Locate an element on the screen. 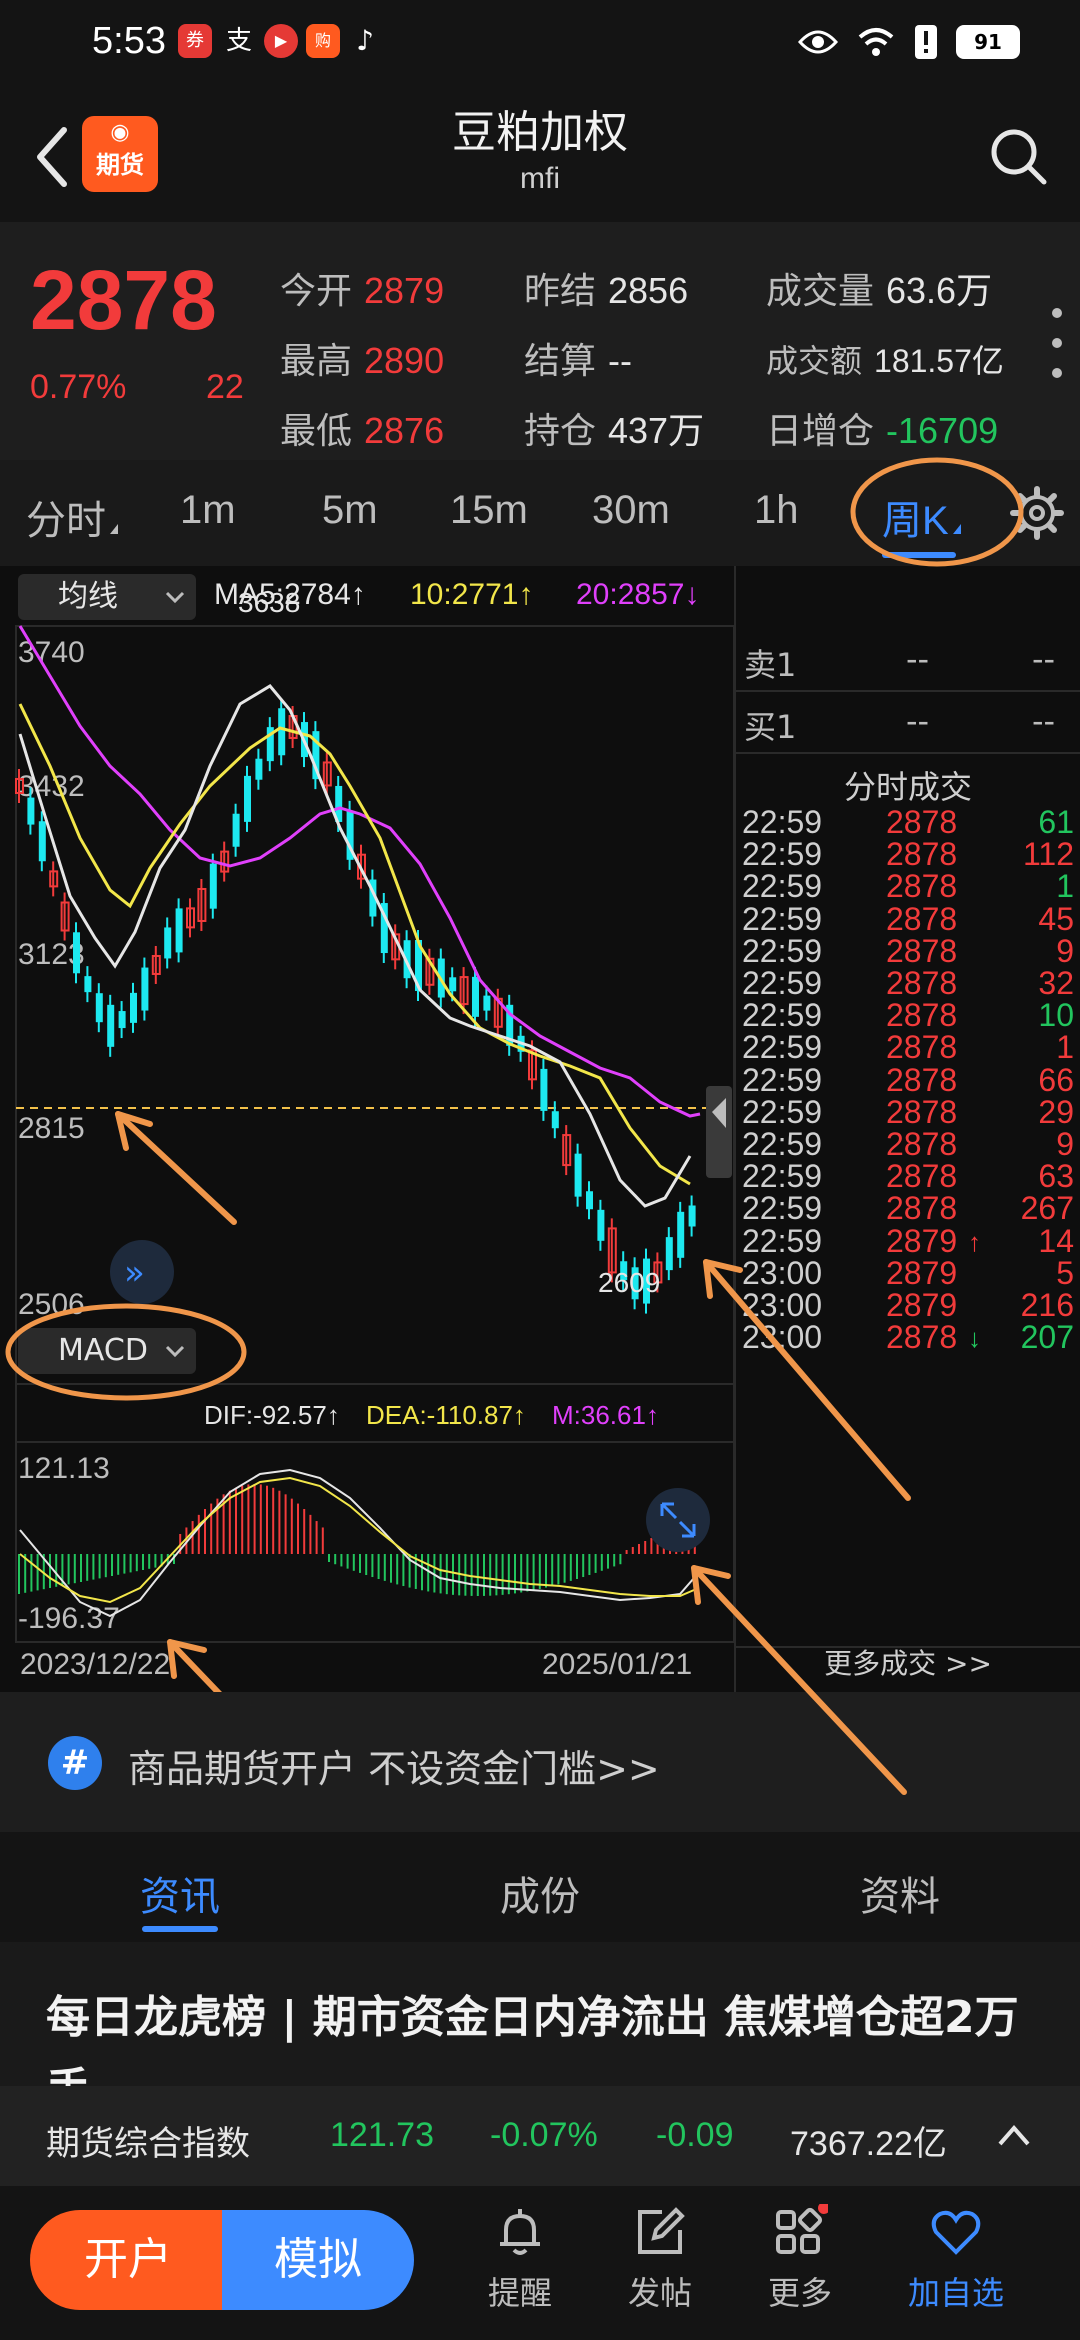  gear-icon is located at coordinates (1037, 513).